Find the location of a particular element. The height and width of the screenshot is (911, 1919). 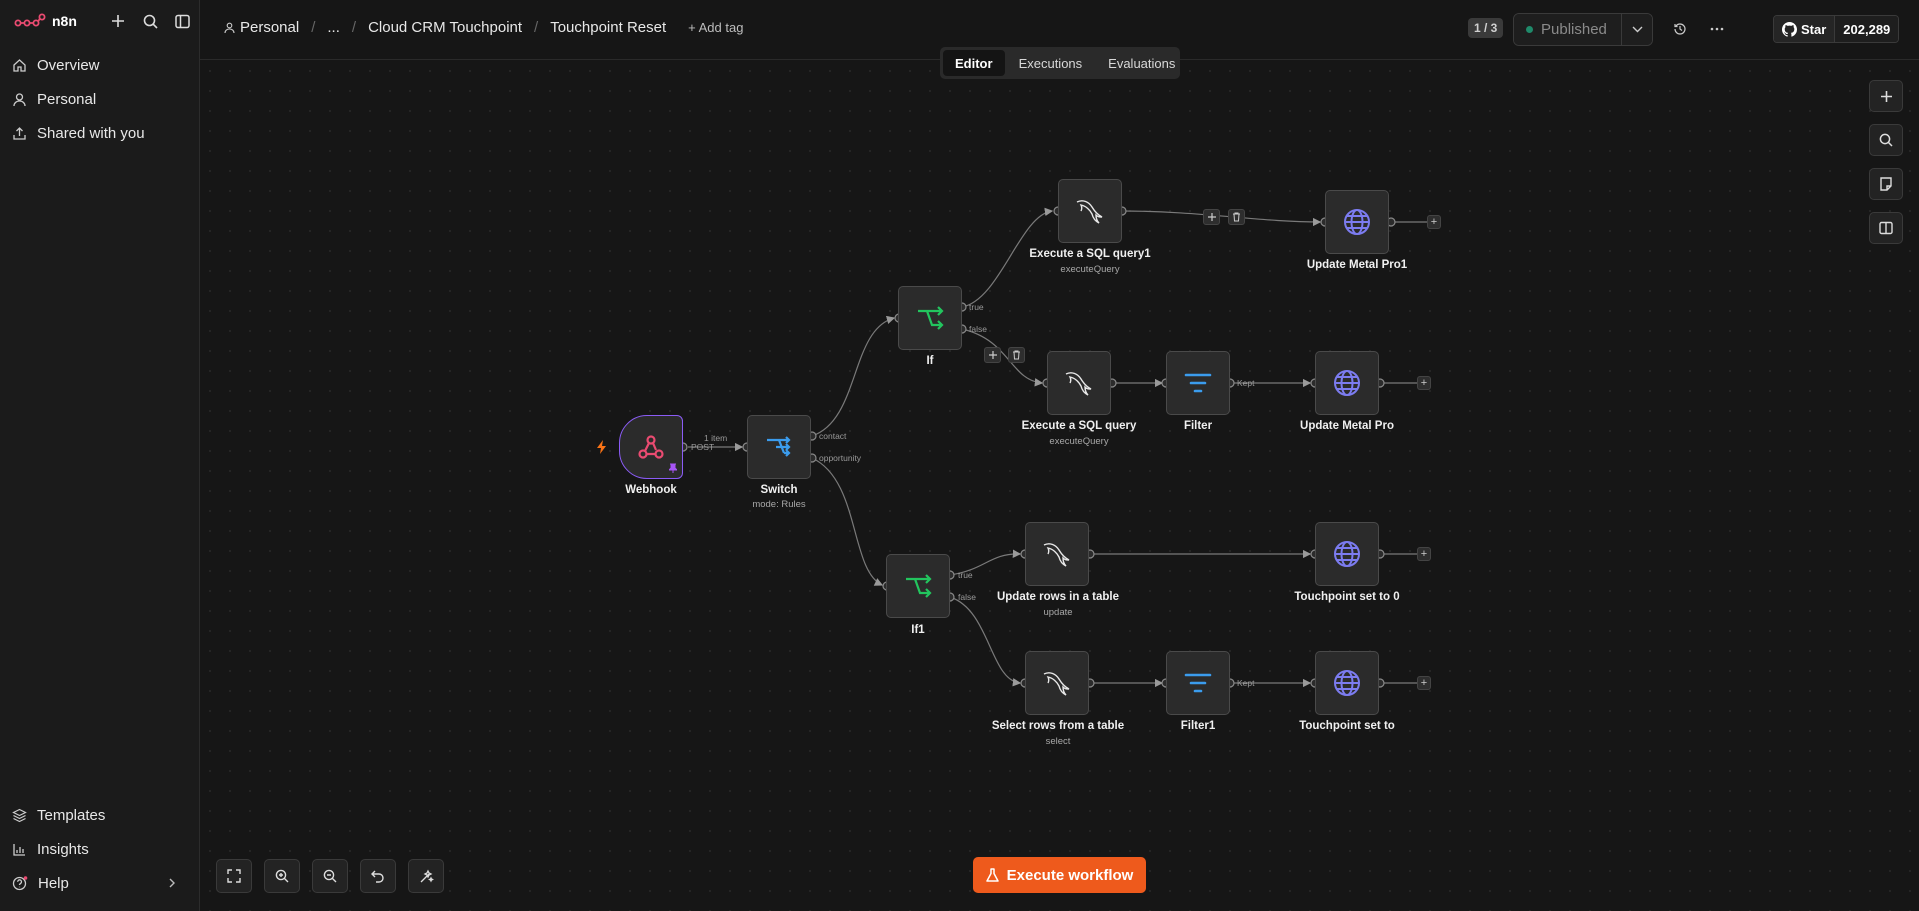

port-label: POST is located at coordinates (703, 447).